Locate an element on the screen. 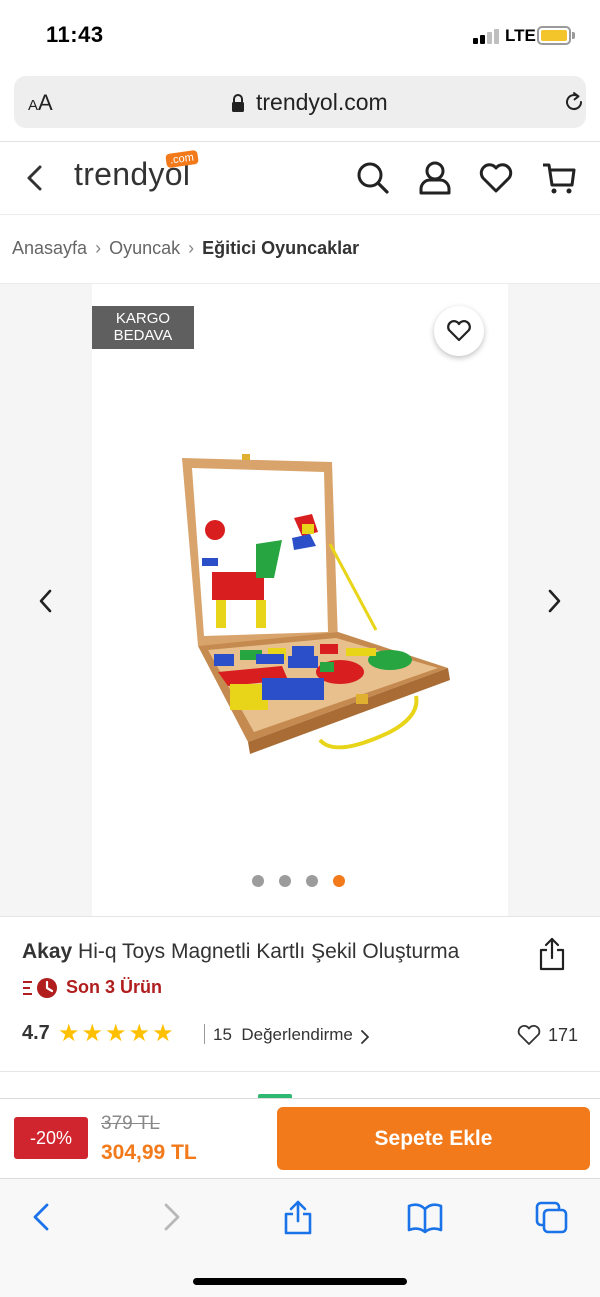 The image size is (600, 1297). site-header: trendyol .com is located at coordinates (300, 178).